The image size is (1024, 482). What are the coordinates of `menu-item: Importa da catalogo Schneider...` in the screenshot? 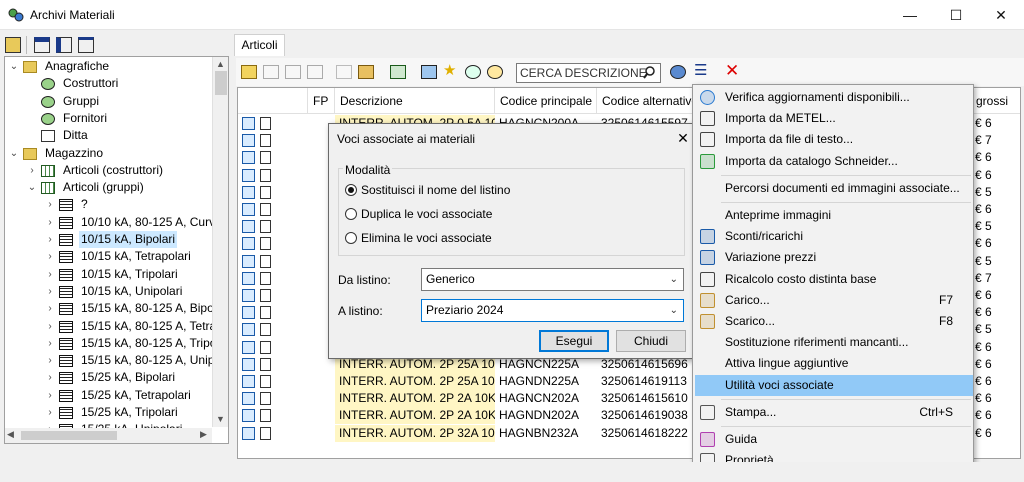 It's located at (834, 161).